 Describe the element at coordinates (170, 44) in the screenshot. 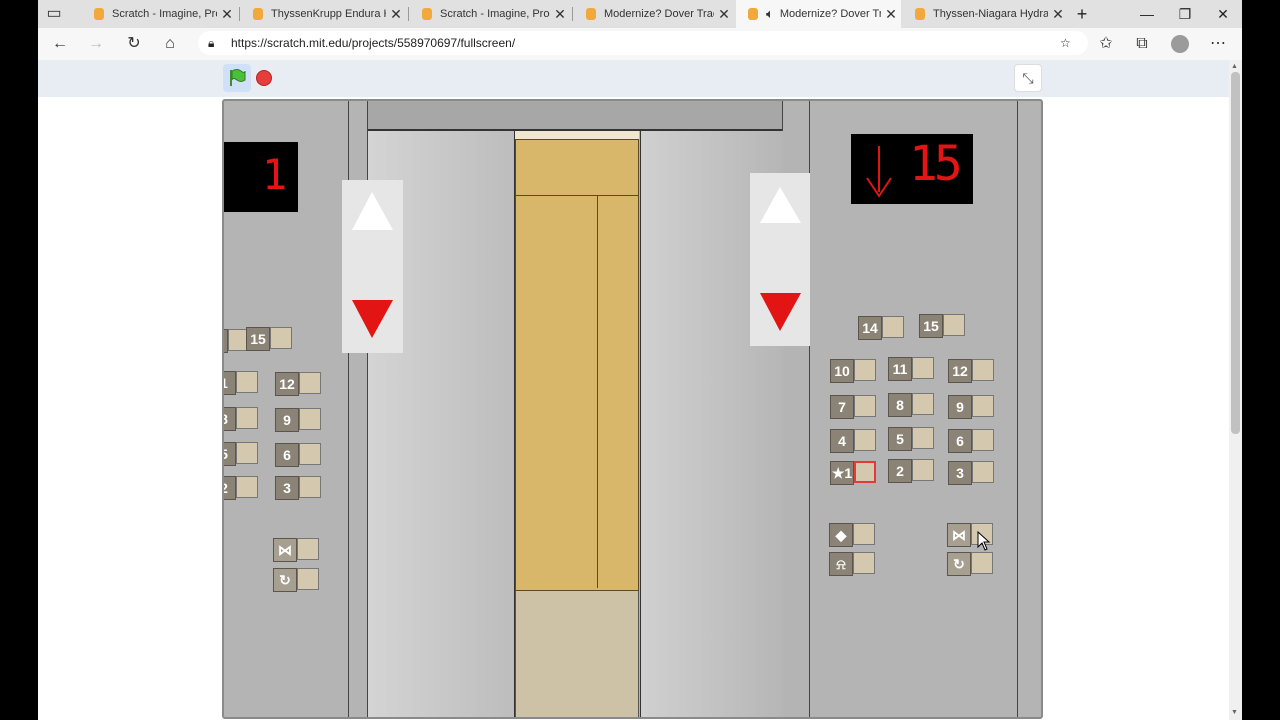

I see `home-icon: ⌂` at that location.